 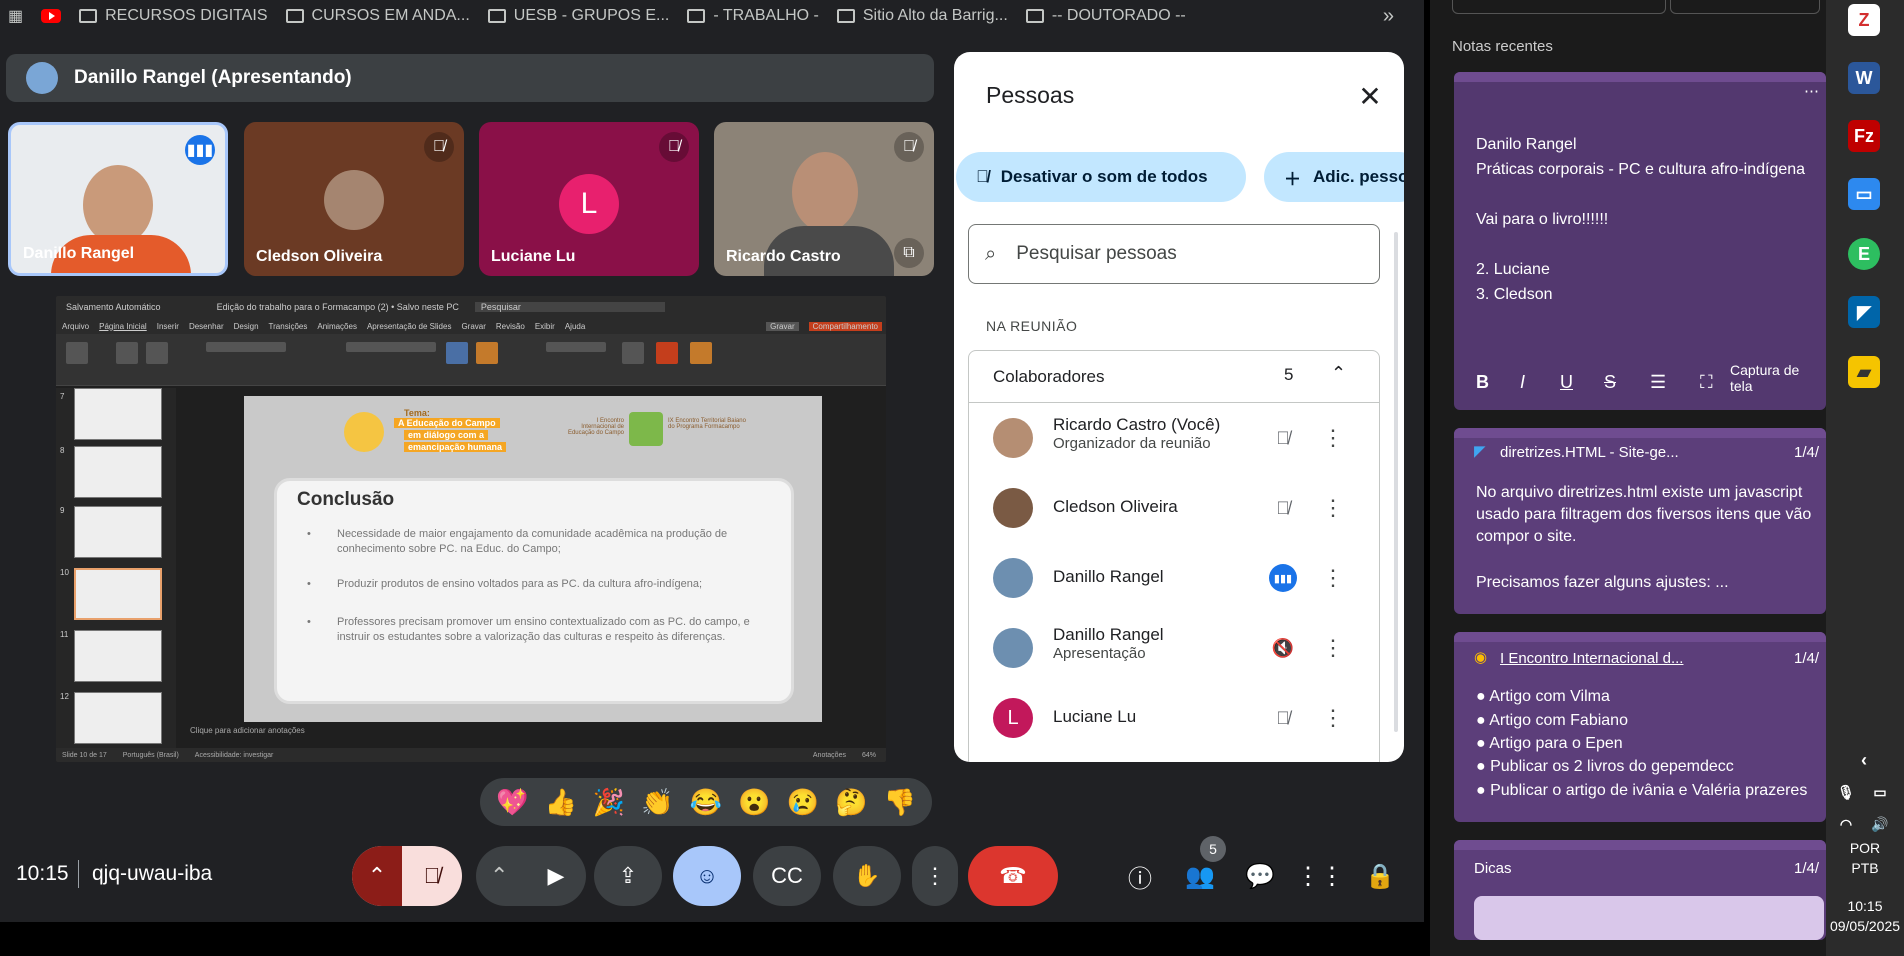 I want to click on volume-icon: 🔊, so click(x=1880, y=824).